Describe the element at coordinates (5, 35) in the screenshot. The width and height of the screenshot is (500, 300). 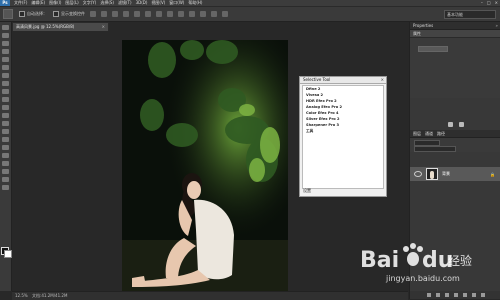
I see `marquee-tool-icon` at that location.